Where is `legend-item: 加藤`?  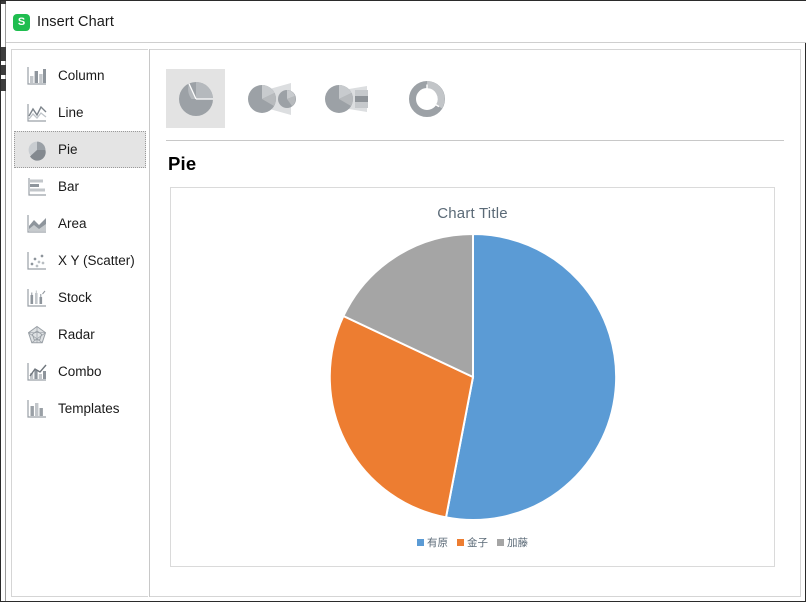
legend-item: 加藤 is located at coordinates (512, 542).